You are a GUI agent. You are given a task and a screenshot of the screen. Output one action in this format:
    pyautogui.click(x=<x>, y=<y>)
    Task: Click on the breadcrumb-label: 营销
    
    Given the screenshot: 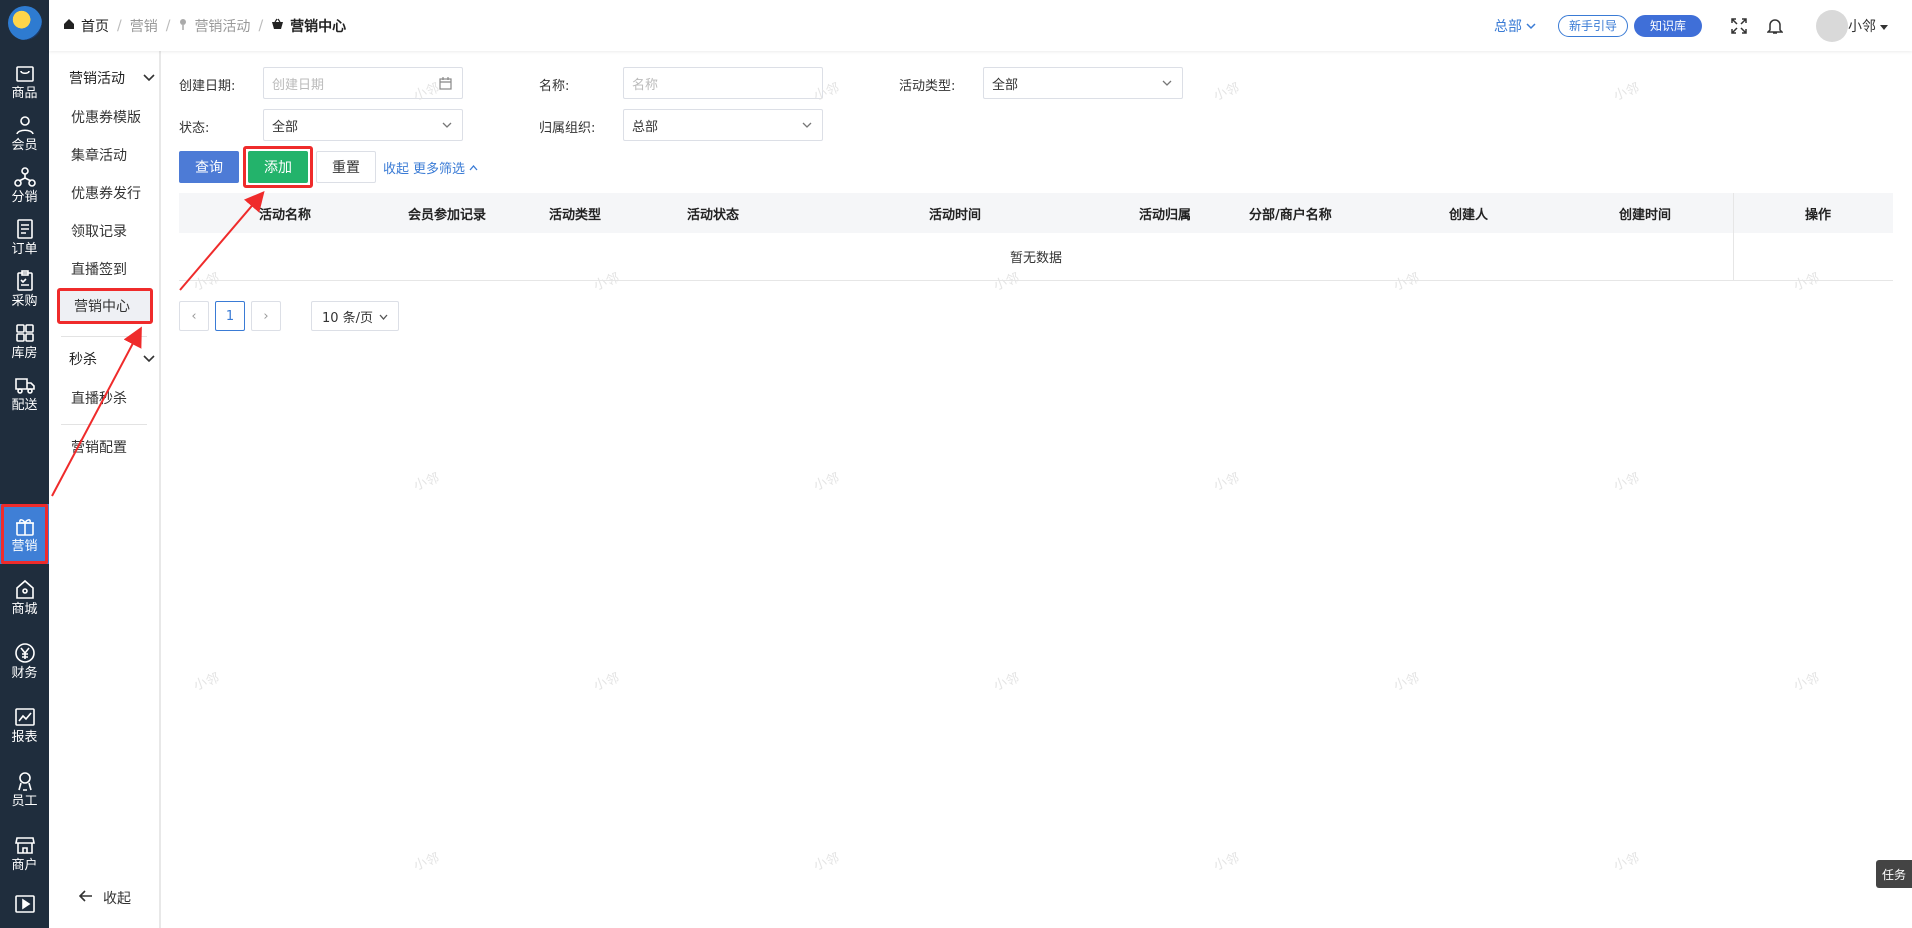 What is the action you would take?
    pyautogui.click(x=143, y=26)
    